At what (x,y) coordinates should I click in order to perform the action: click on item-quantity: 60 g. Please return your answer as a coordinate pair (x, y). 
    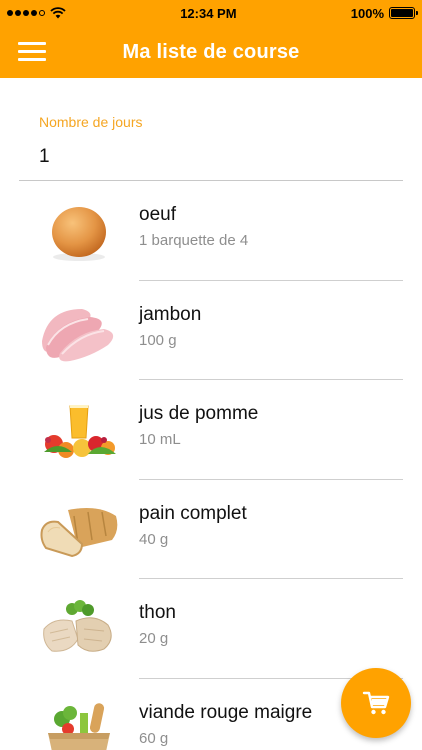
    Looking at the image, I should click on (154, 738).